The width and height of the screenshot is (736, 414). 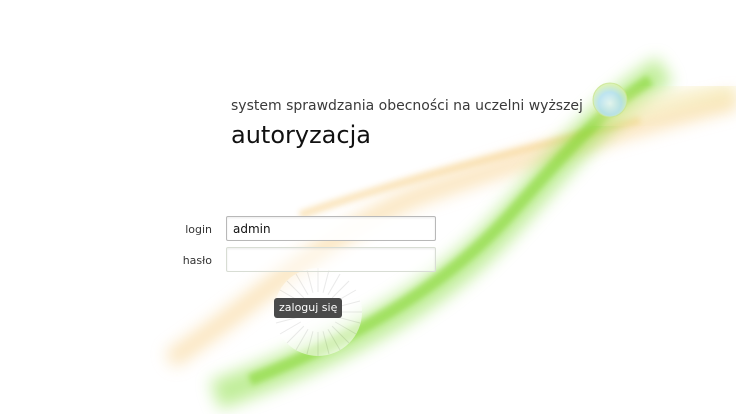 What do you see at coordinates (308, 308) in the screenshot?
I see `login-button: zaloguj się` at bounding box center [308, 308].